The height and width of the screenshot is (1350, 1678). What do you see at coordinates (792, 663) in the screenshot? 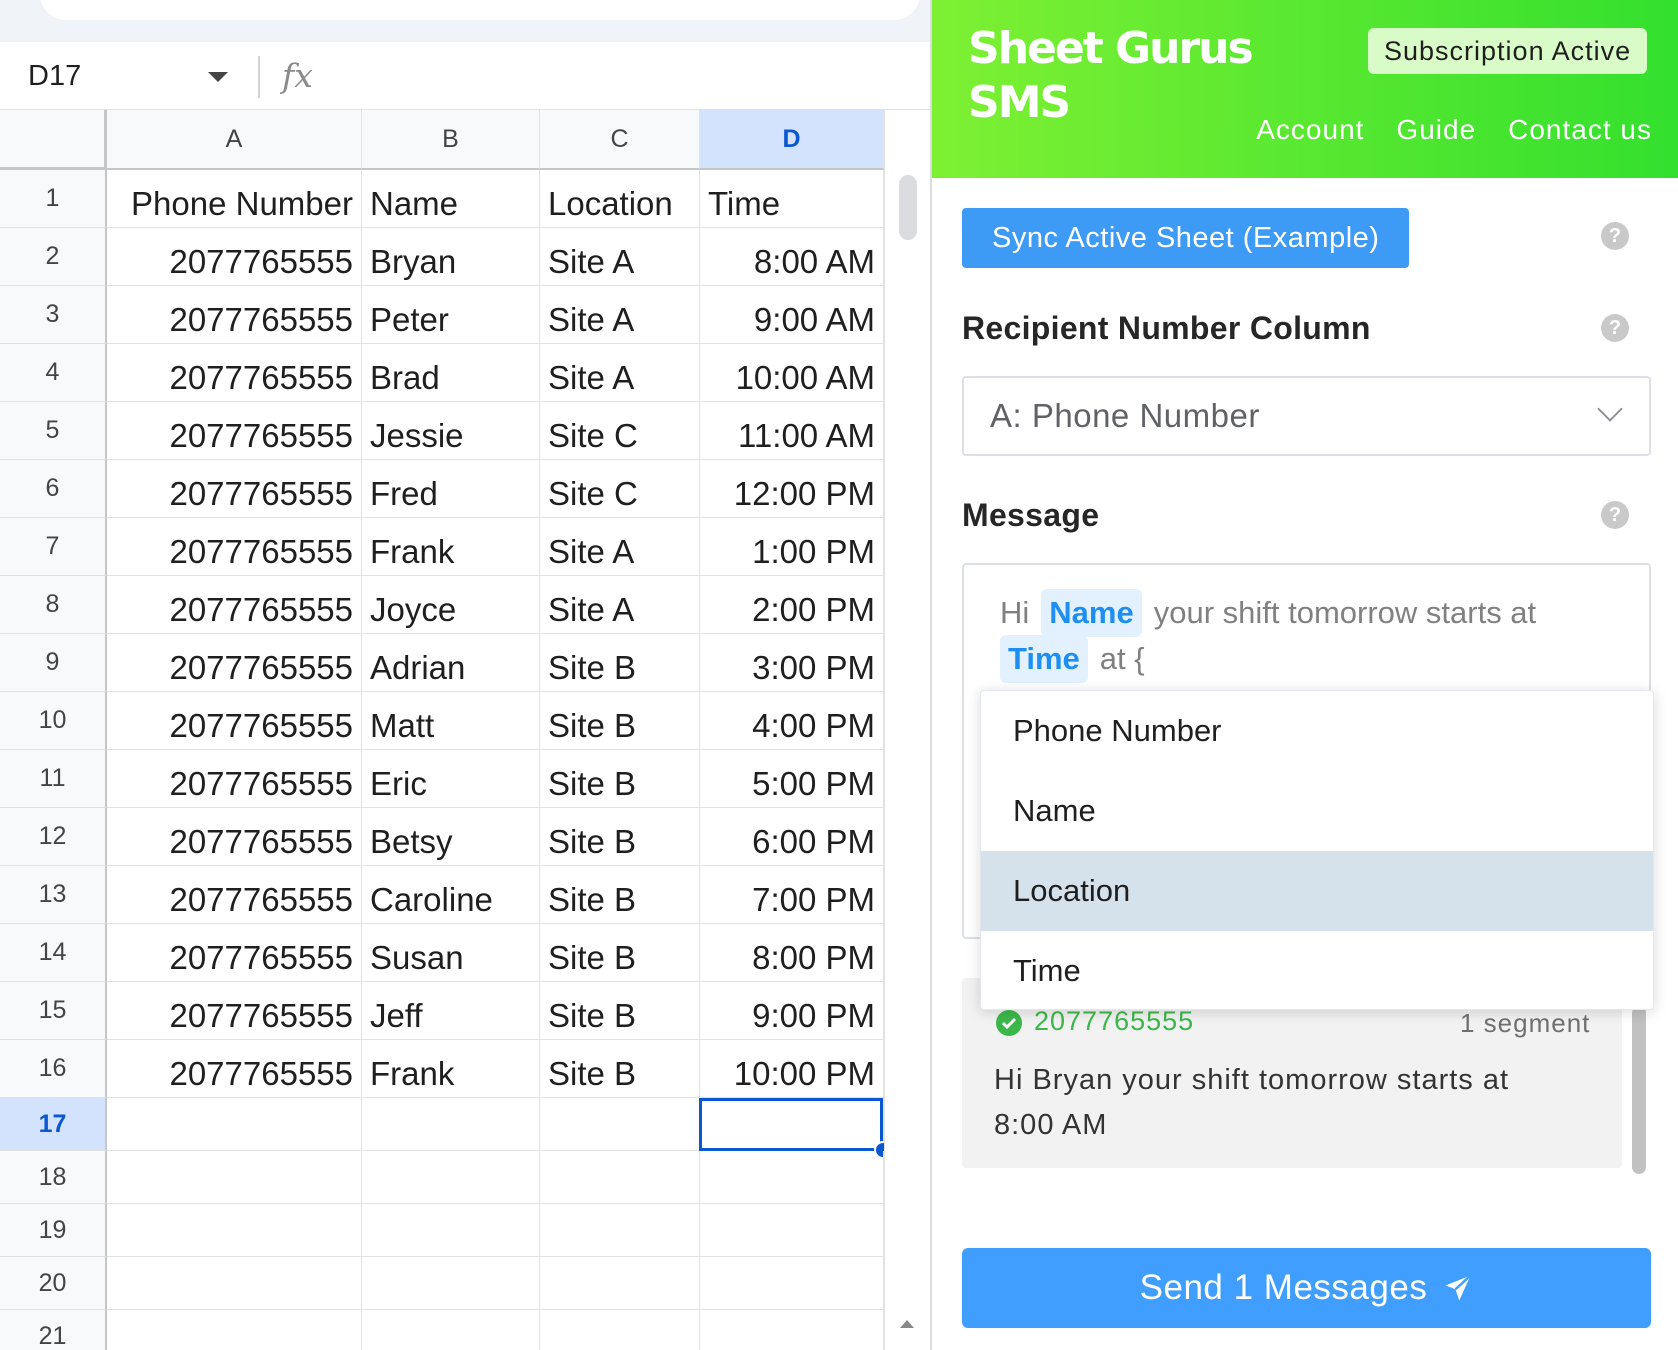
I see `sheet-cell: 3:00 PM` at bounding box center [792, 663].